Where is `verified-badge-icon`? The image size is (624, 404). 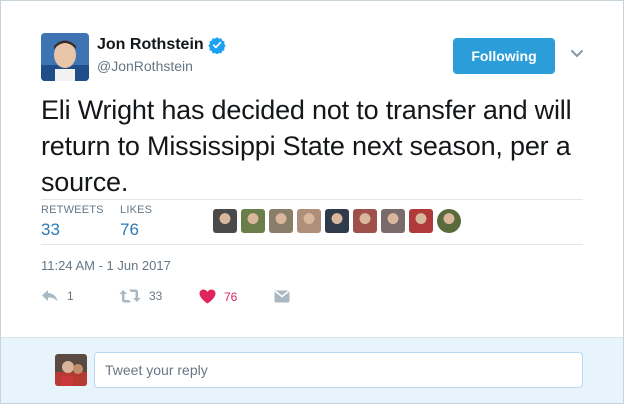 verified-badge-icon is located at coordinates (216, 45).